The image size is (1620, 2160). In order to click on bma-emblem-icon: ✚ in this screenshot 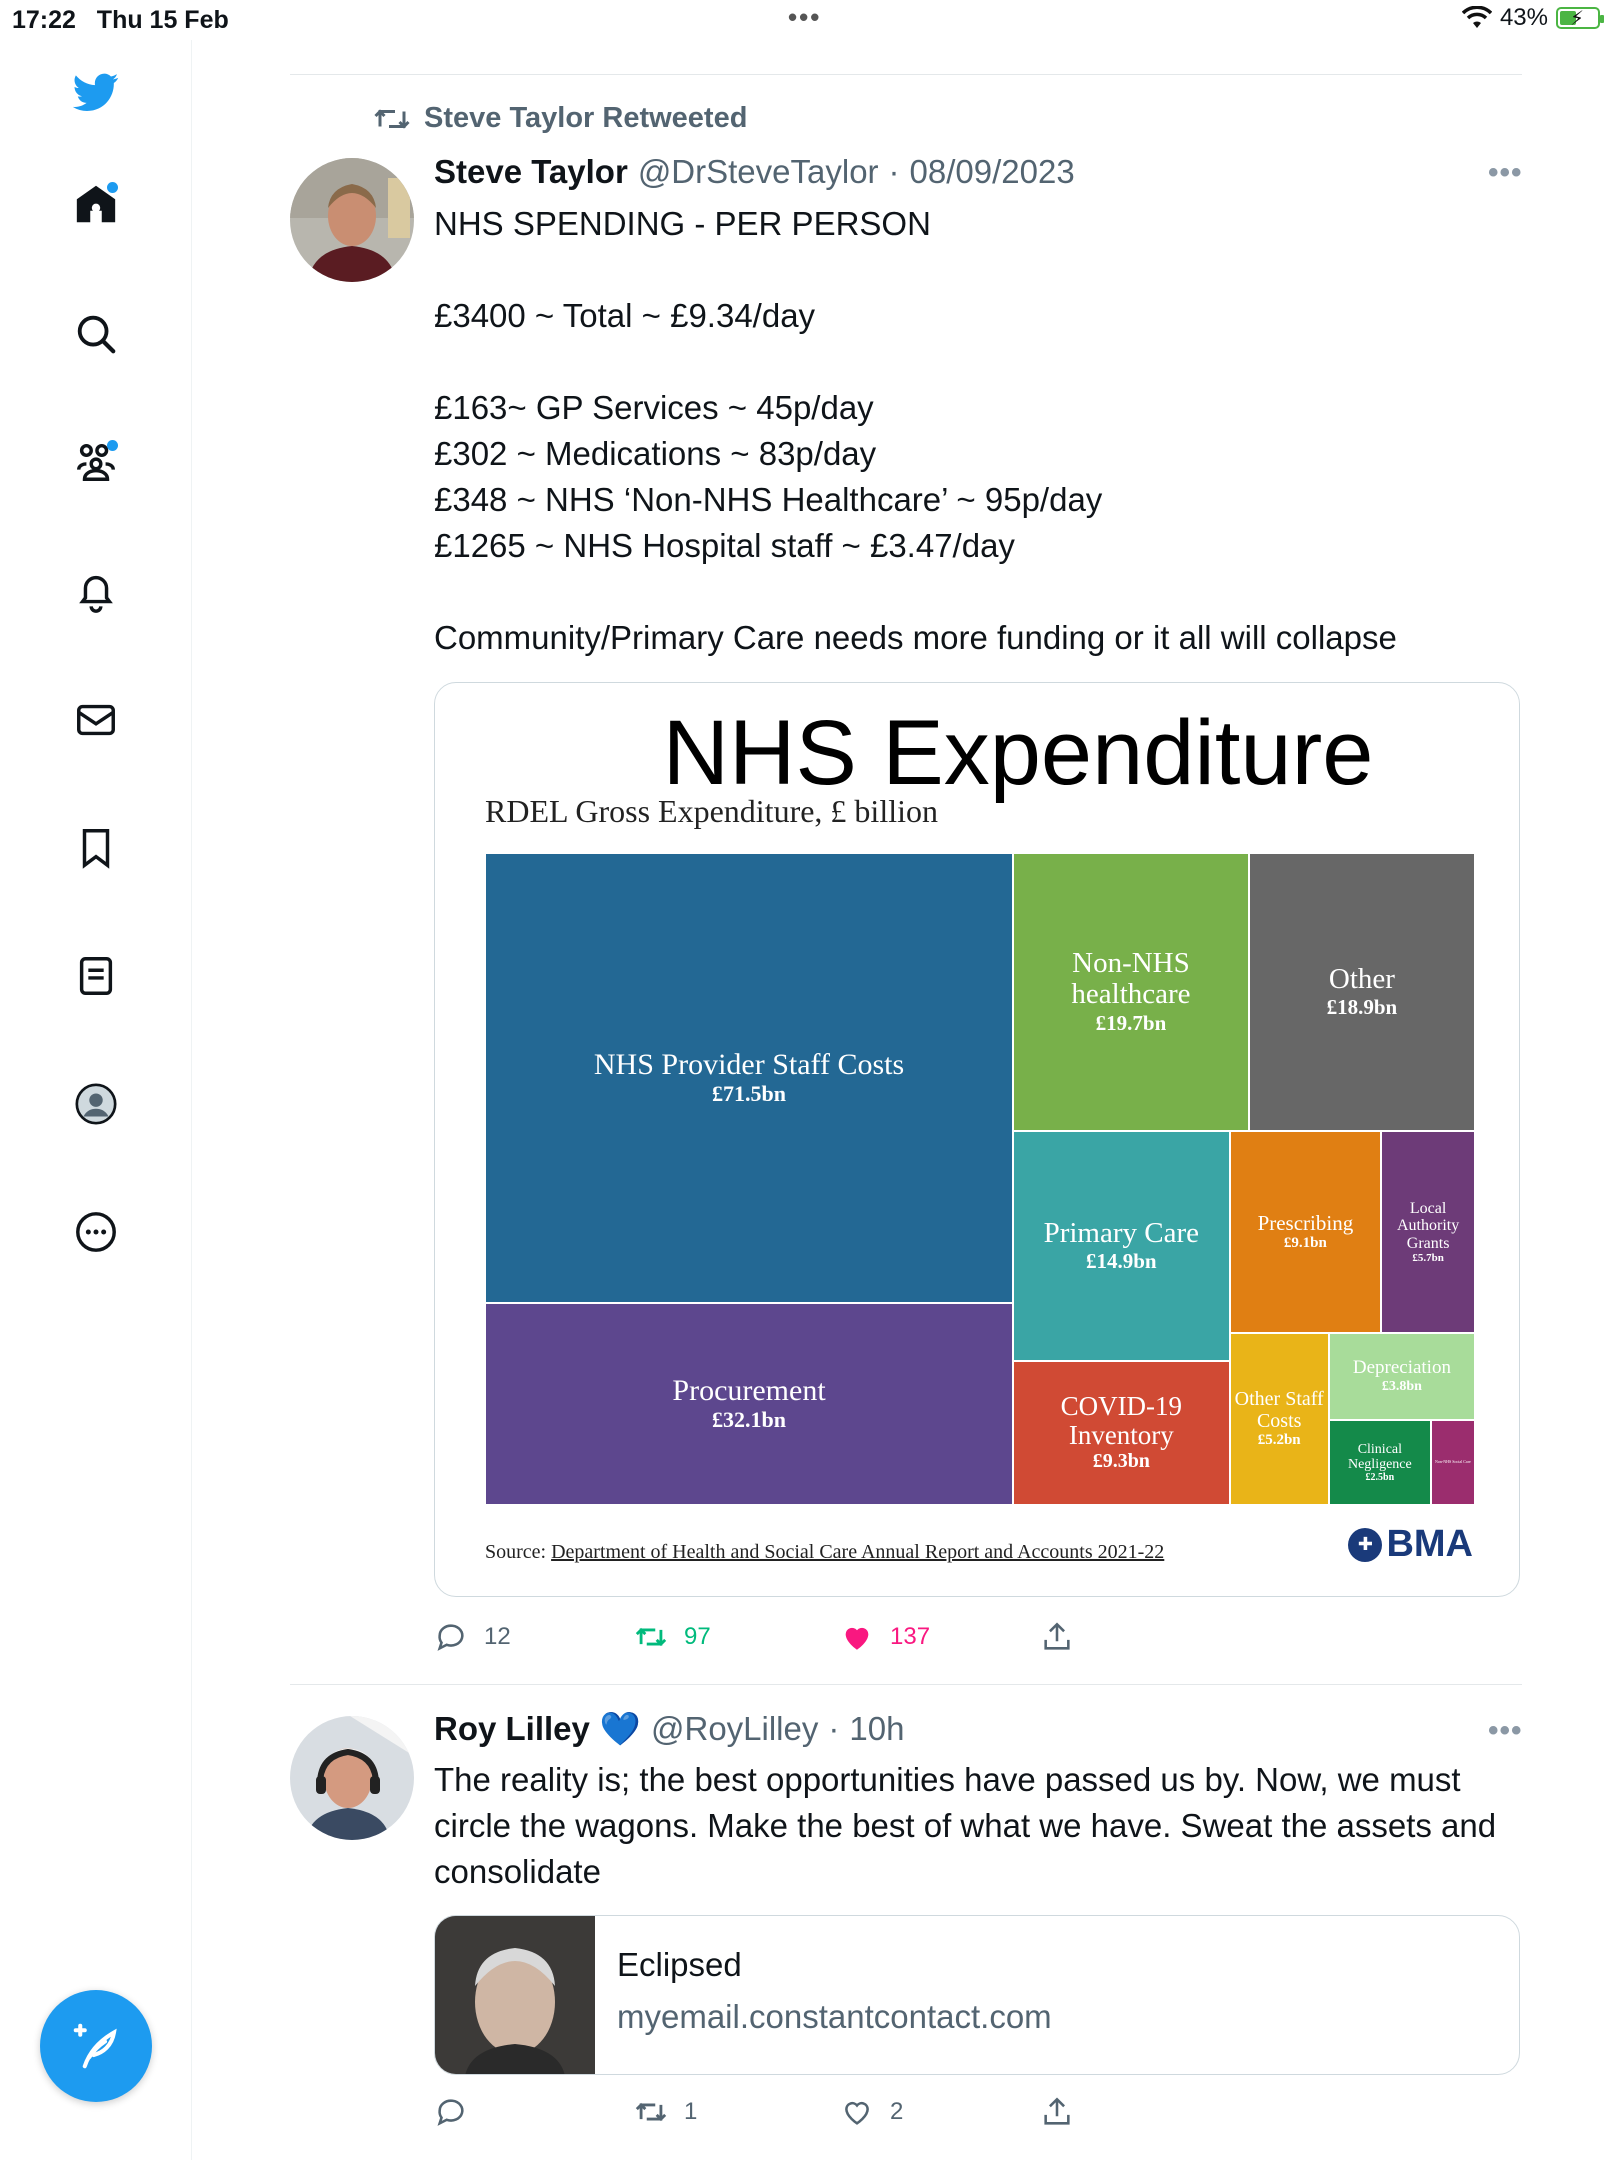, I will do `click(1365, 1544)`.